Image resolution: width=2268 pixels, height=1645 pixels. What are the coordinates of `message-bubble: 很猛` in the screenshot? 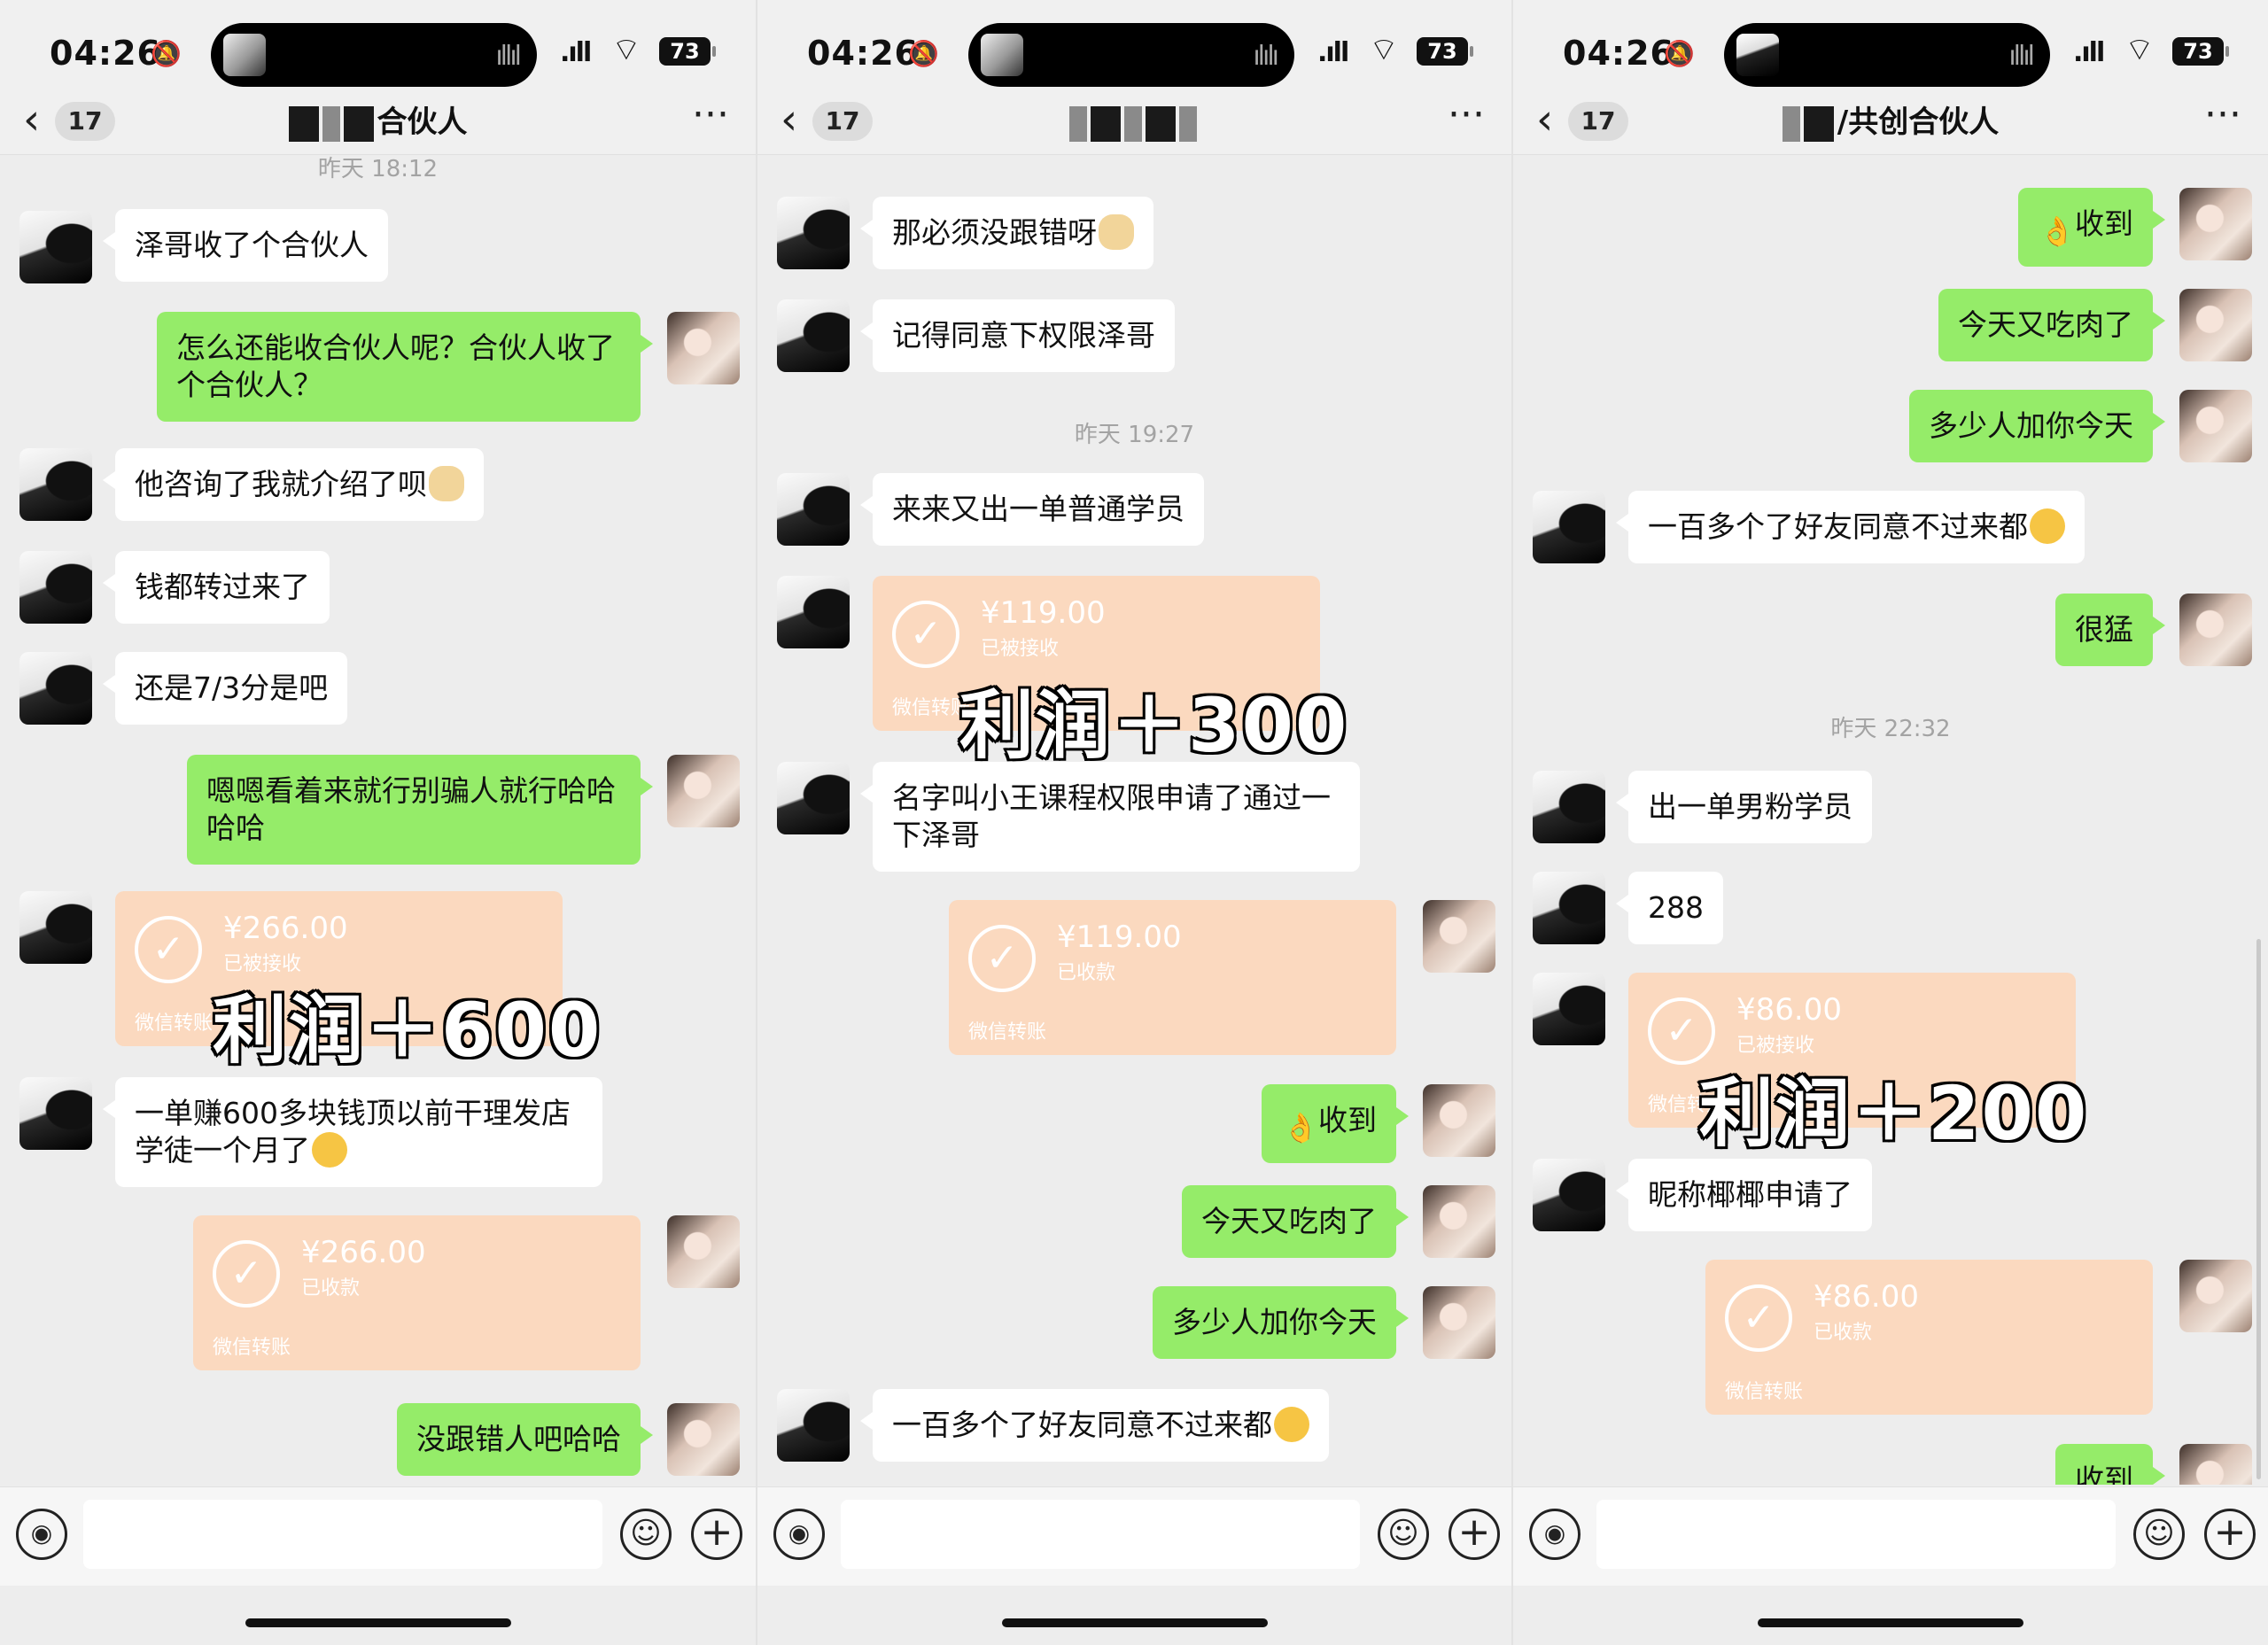 It's located at (2110, 630).